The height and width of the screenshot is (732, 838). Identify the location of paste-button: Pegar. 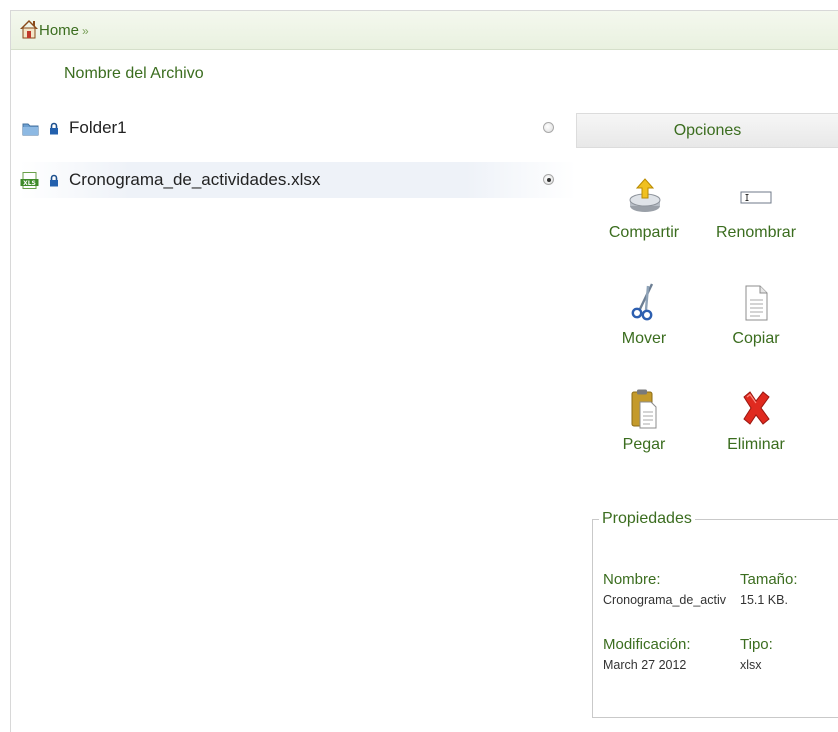
(644, 430).